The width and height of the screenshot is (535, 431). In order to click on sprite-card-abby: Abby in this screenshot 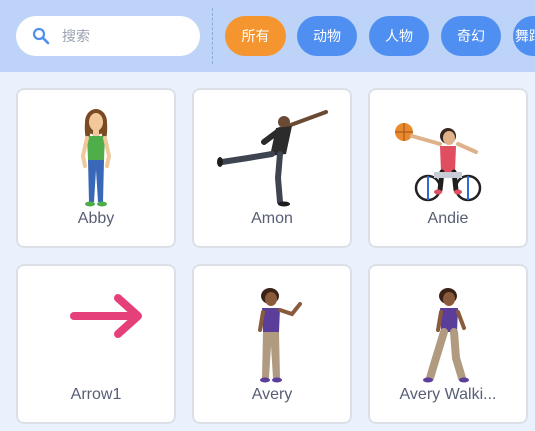, I will do `click(96, 168)`.